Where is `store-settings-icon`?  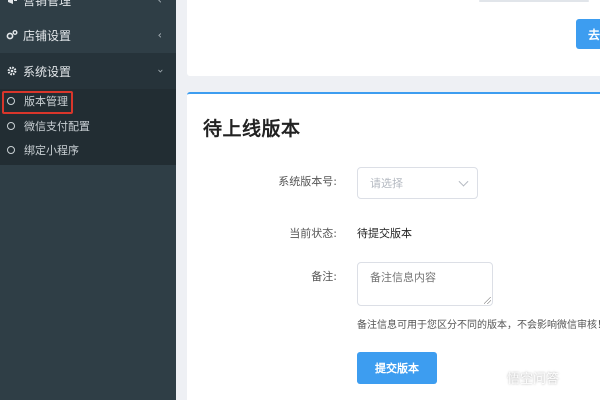
store-settings-icon is located at coordinates (12, 35).